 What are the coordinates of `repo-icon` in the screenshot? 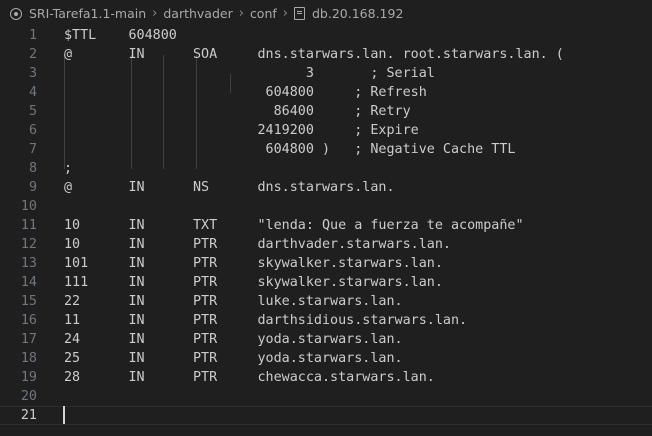 It's located at (16, 13).